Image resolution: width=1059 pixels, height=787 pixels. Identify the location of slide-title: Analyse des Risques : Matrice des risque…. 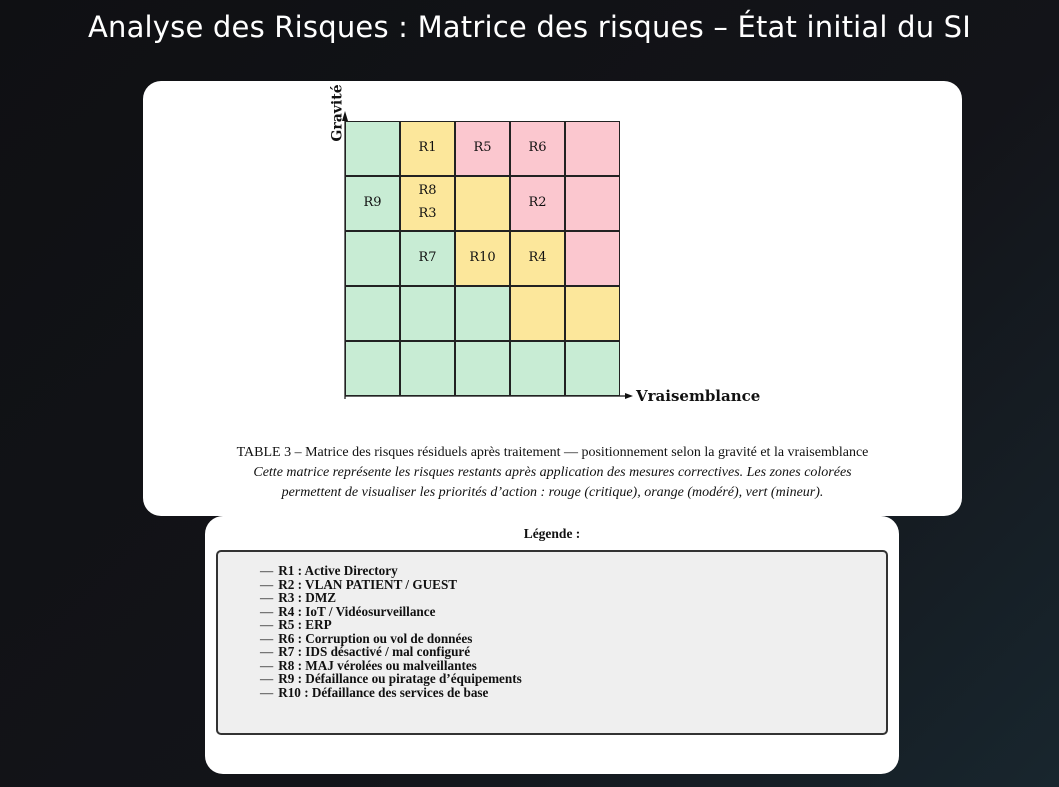
(529, 27).